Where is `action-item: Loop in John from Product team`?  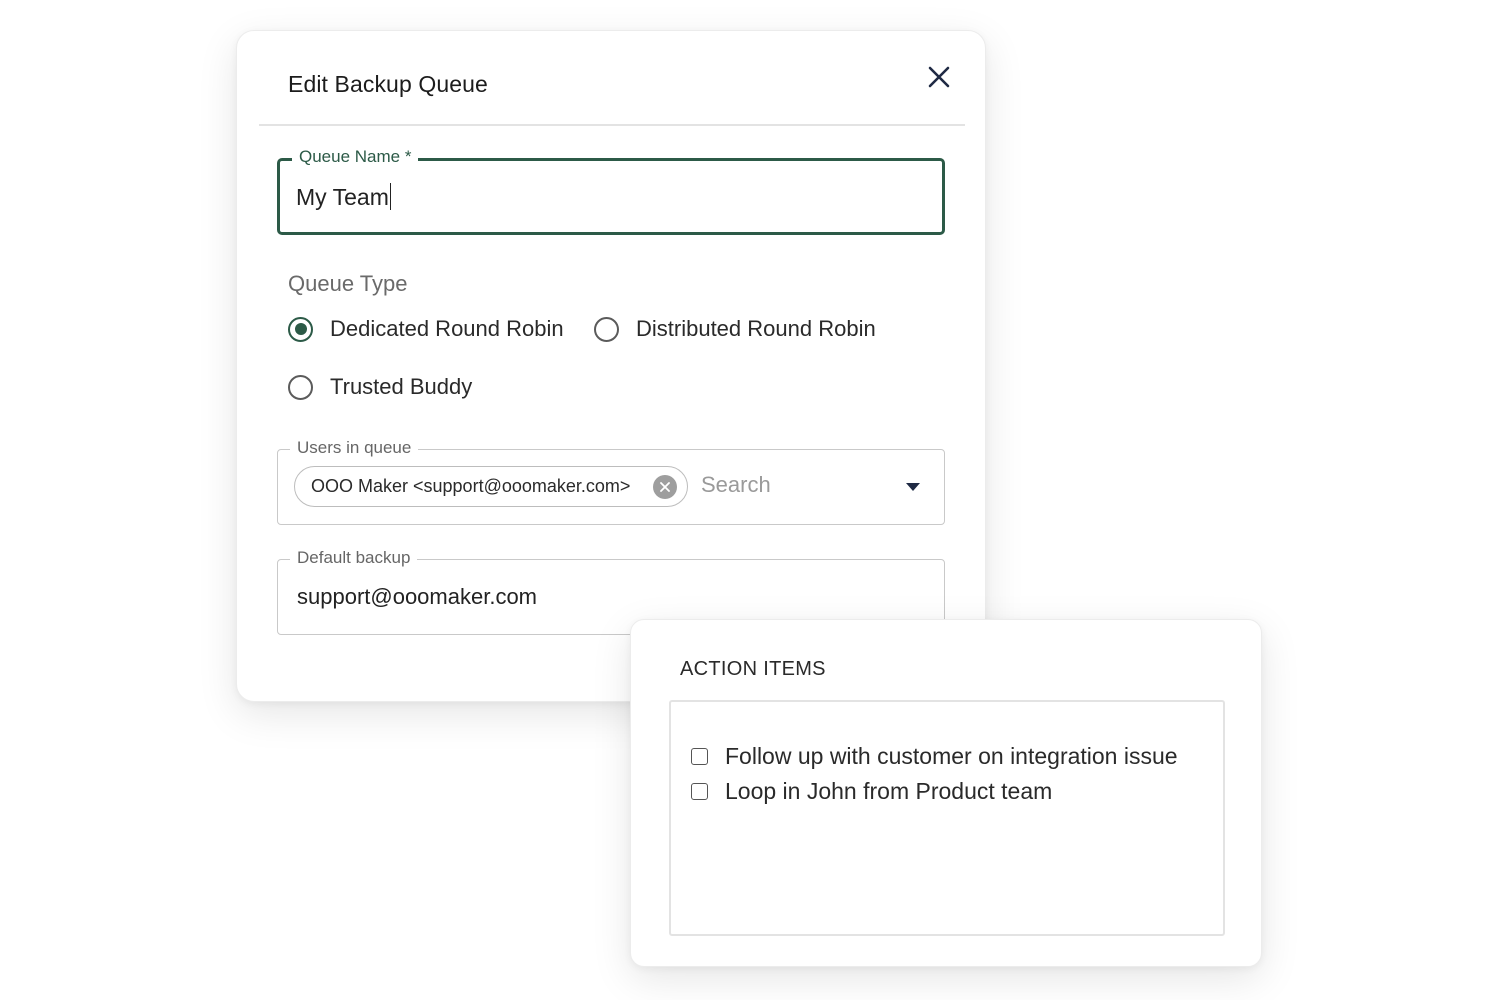
action-item: Loop in John from Product team is located at coordinates (871, 791).